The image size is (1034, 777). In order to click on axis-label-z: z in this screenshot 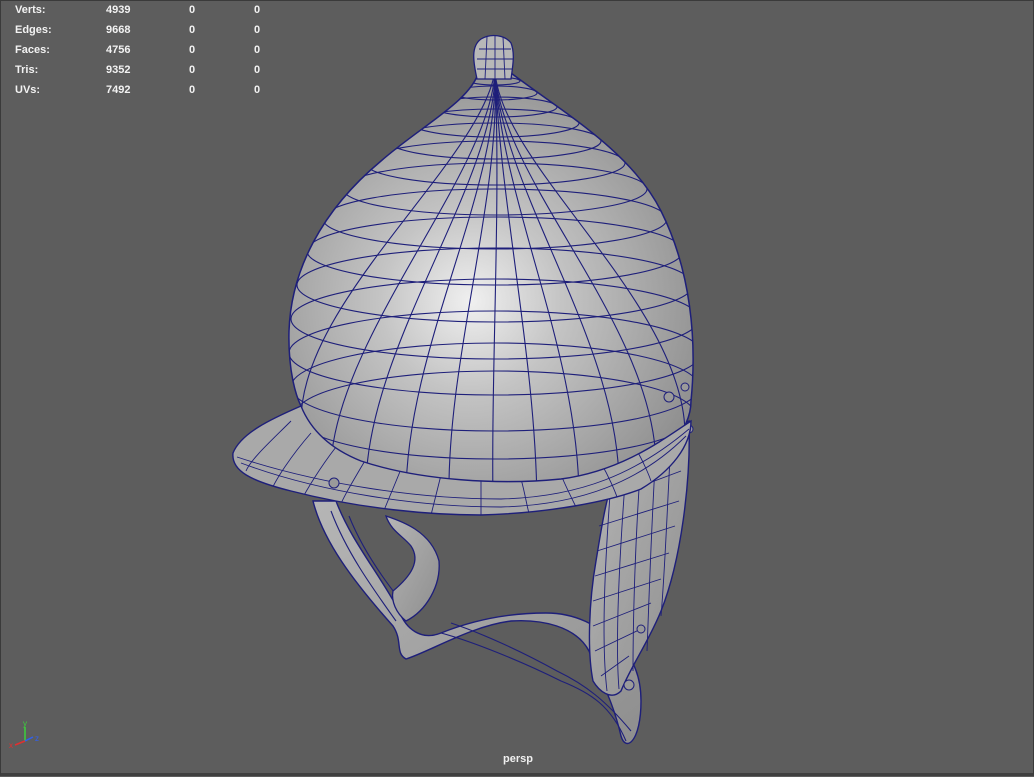, I will do `click(37, 738)`.